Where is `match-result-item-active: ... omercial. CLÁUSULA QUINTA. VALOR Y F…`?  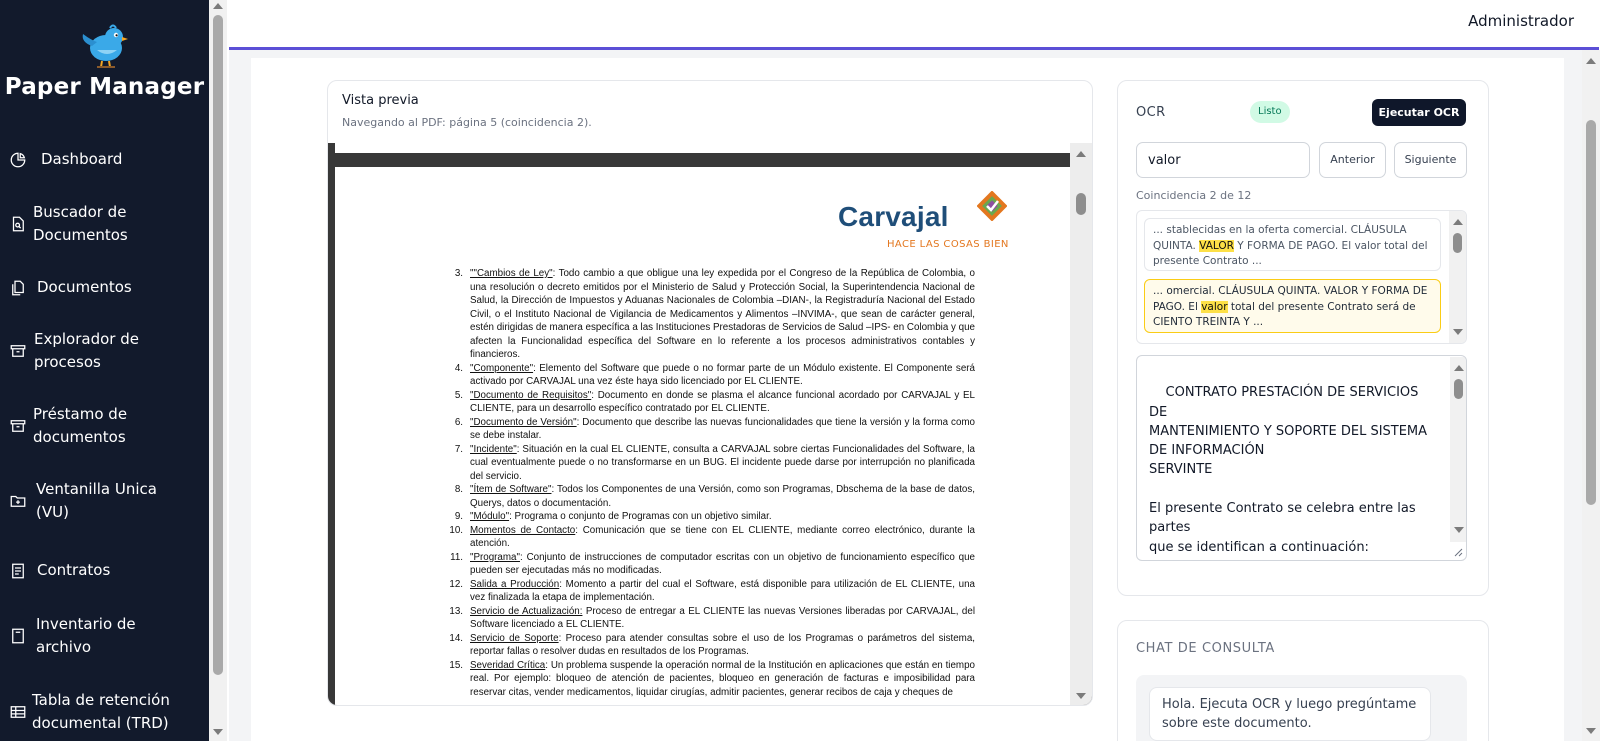
match-result-item-active: ... omercial. CLÁUSULA QUINTA. VALOR Y F… is located at coordinates (1292, 306).